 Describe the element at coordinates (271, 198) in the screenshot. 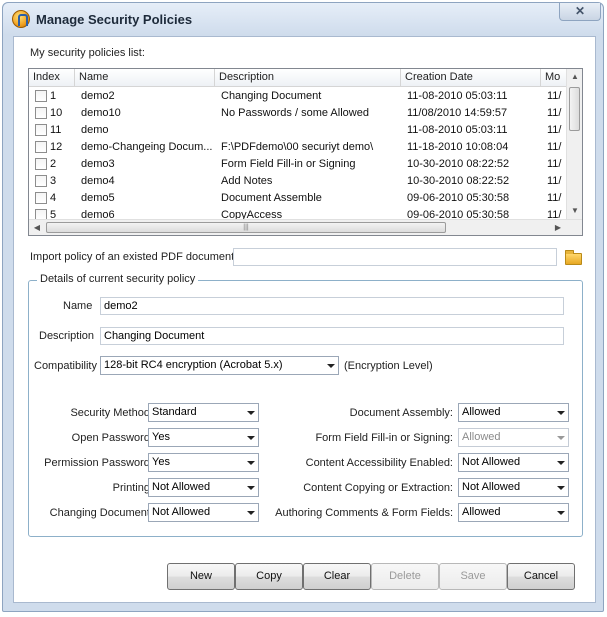

I see `row-description: Document Assemble` at that location.